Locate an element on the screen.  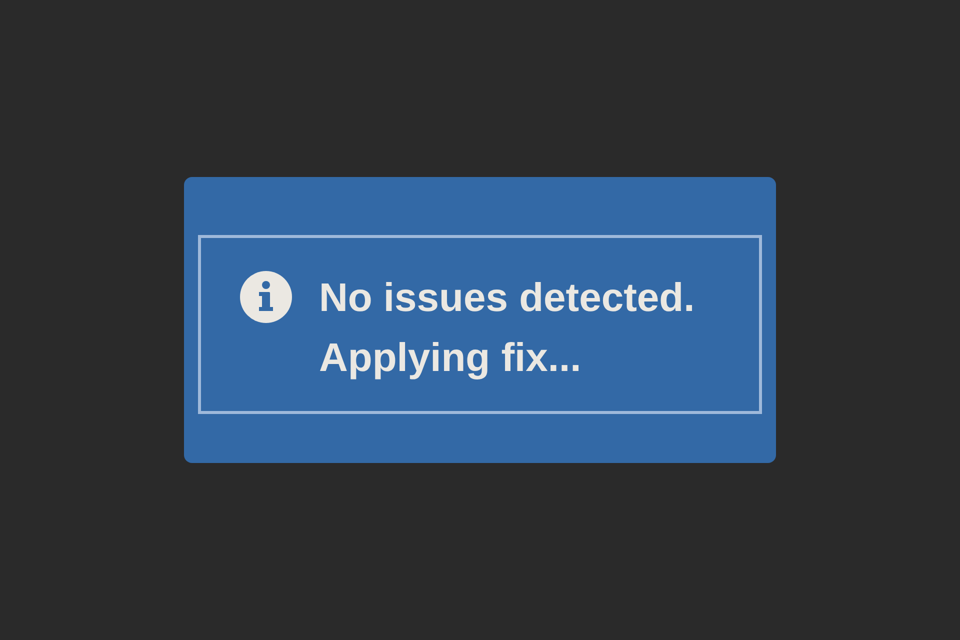
notice-text: No issues detected. is located at coordinates (507, 298).